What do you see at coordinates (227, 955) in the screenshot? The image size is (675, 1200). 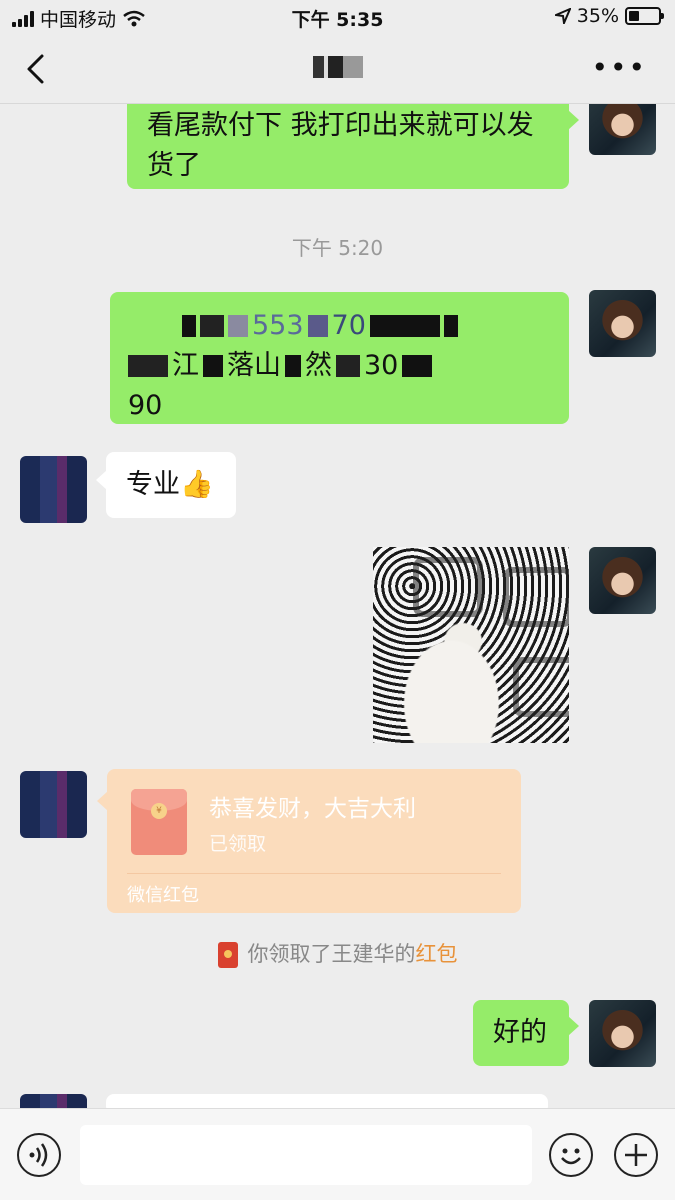 I see `red-packet-small-icon` at bounding box center [227, 955].